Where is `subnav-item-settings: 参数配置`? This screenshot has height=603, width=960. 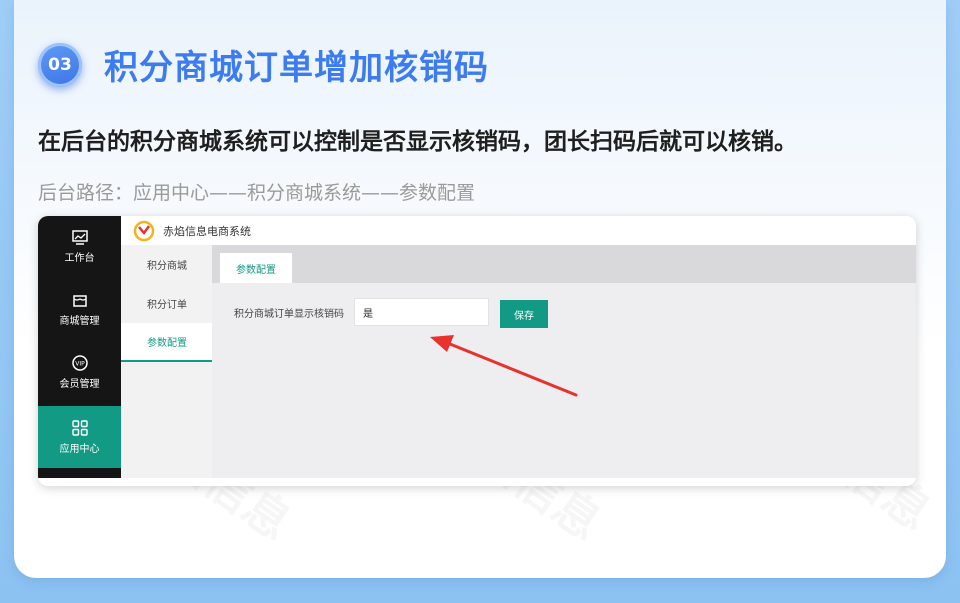
subnav-item-settings: 参数配置 is located at coordinates (166, 342).